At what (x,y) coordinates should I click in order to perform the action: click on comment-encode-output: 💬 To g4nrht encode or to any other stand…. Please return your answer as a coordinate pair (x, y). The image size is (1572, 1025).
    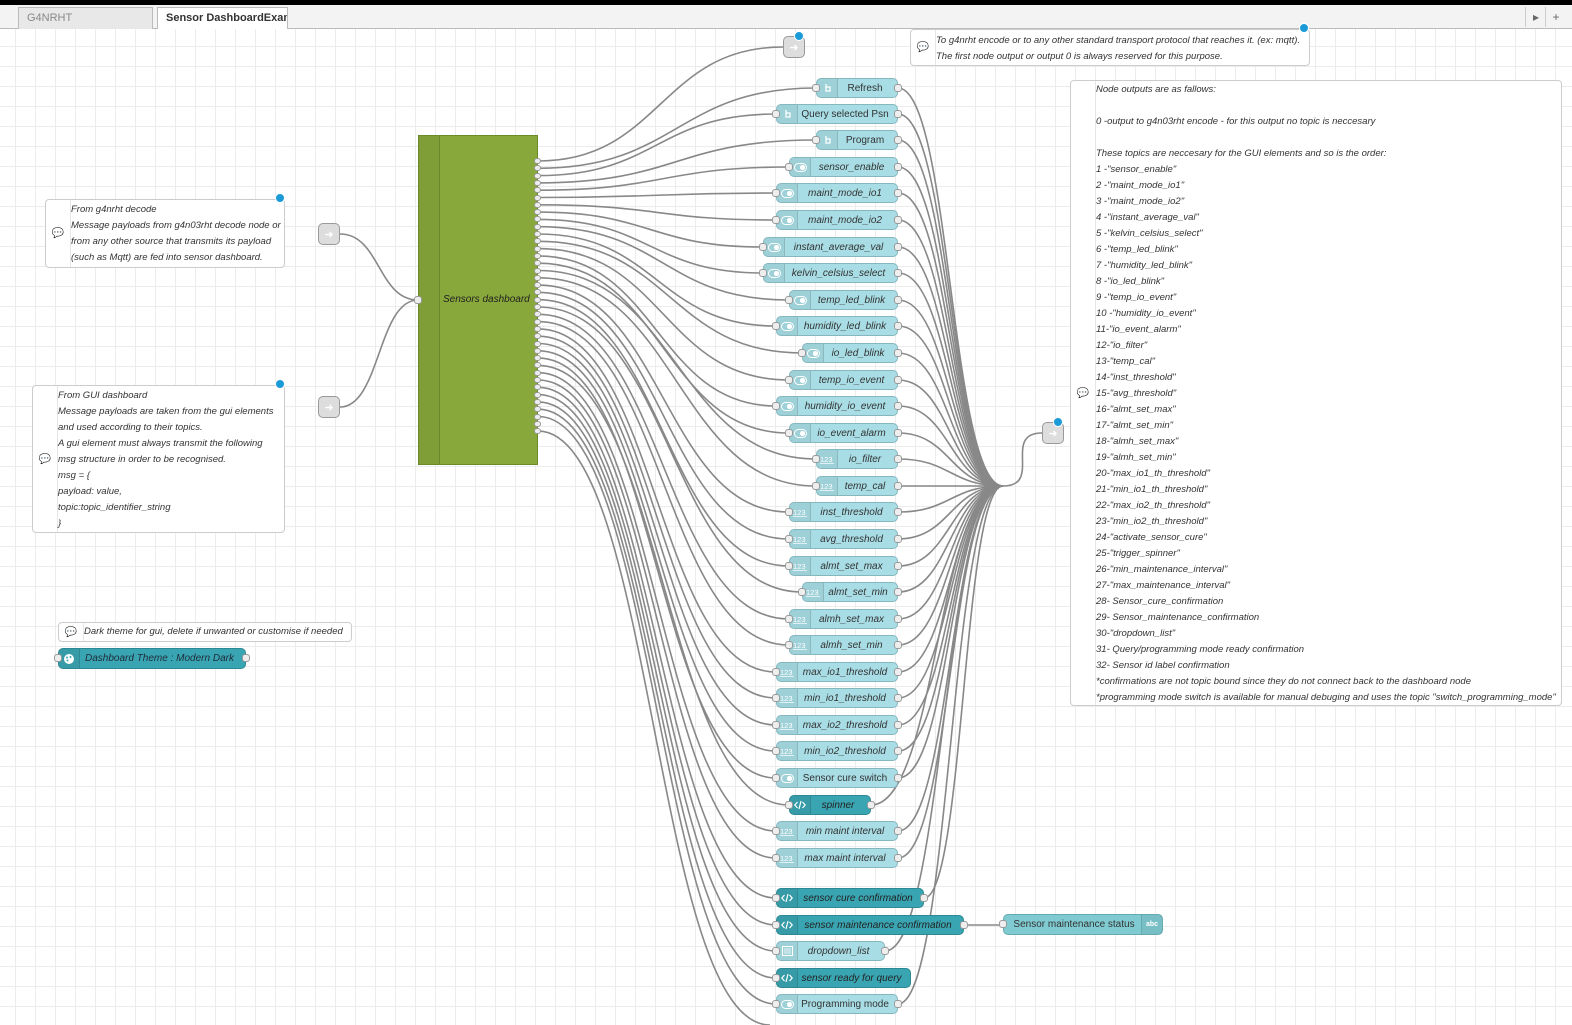
    Looking at the image, I should click on (1110, 47).